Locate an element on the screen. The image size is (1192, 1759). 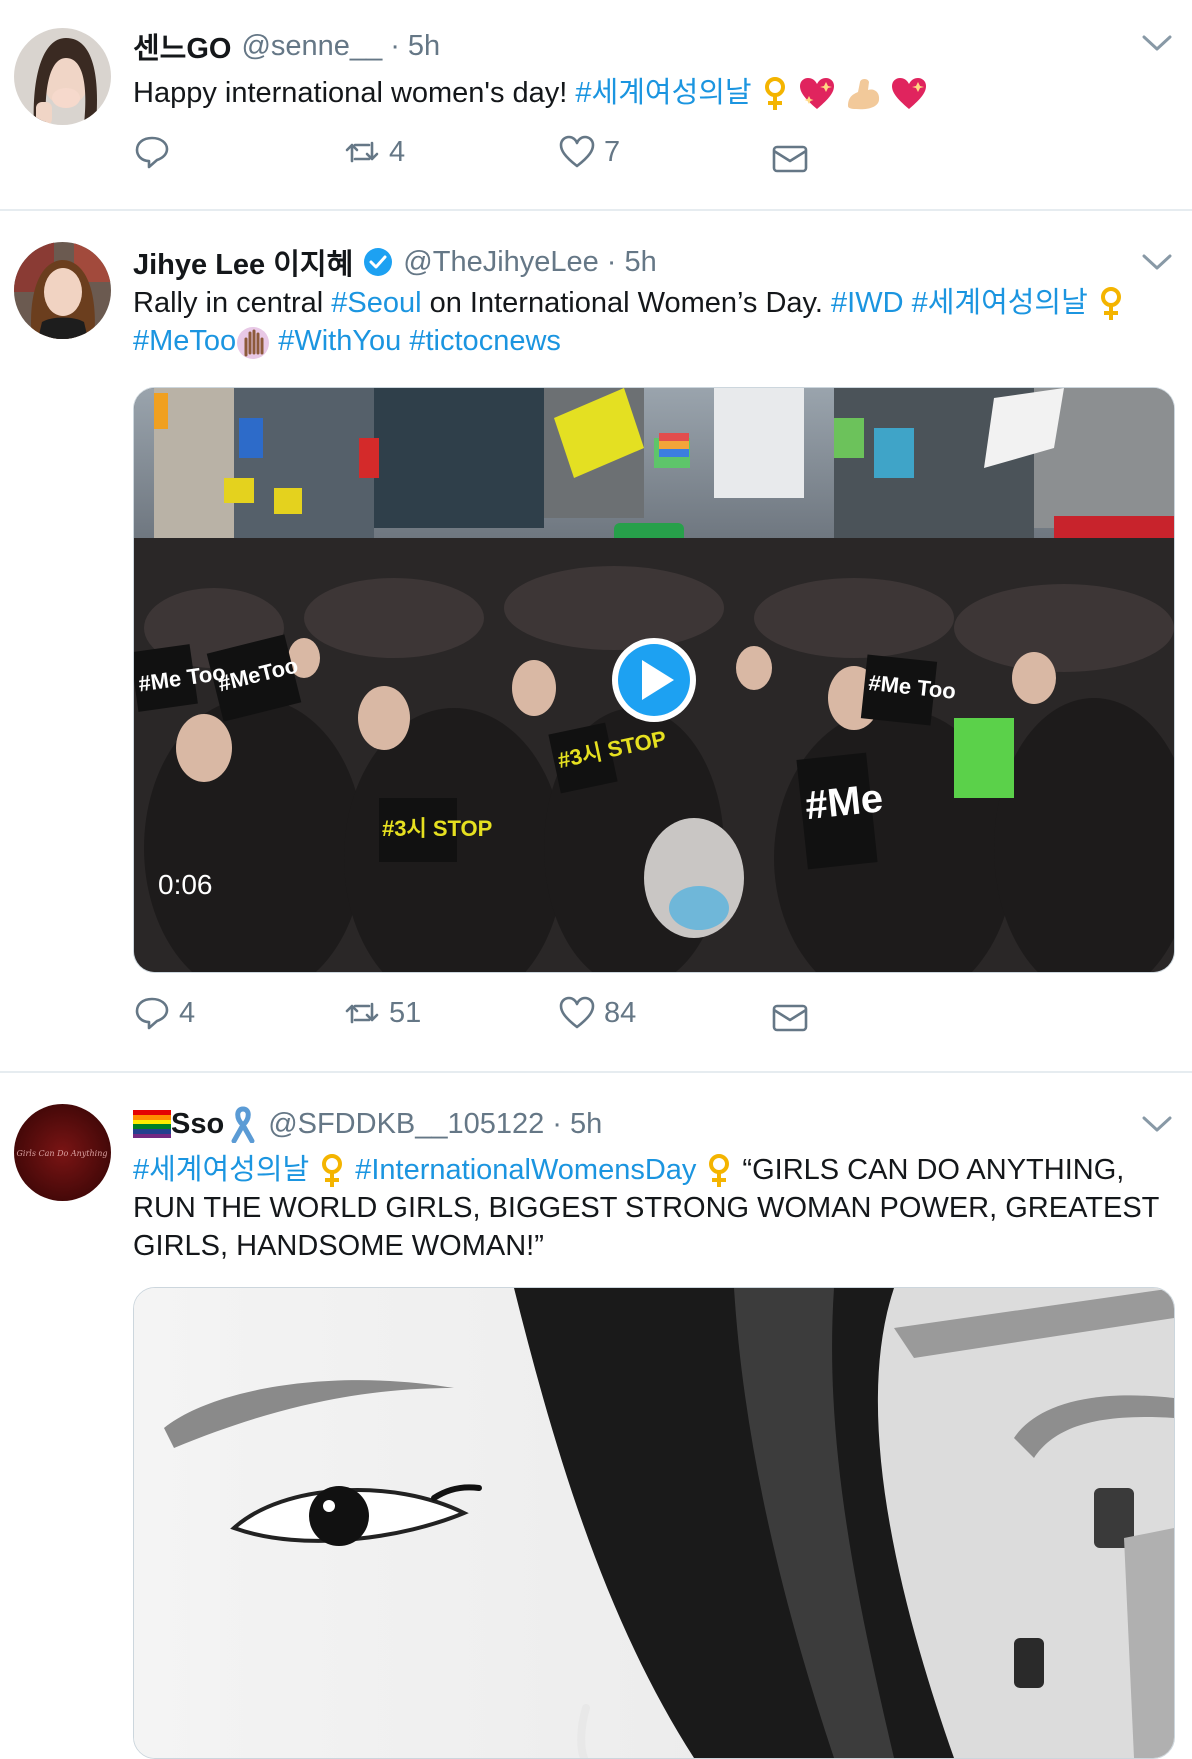
protest-sign-text: #Me is located at coordinates (844, 802).